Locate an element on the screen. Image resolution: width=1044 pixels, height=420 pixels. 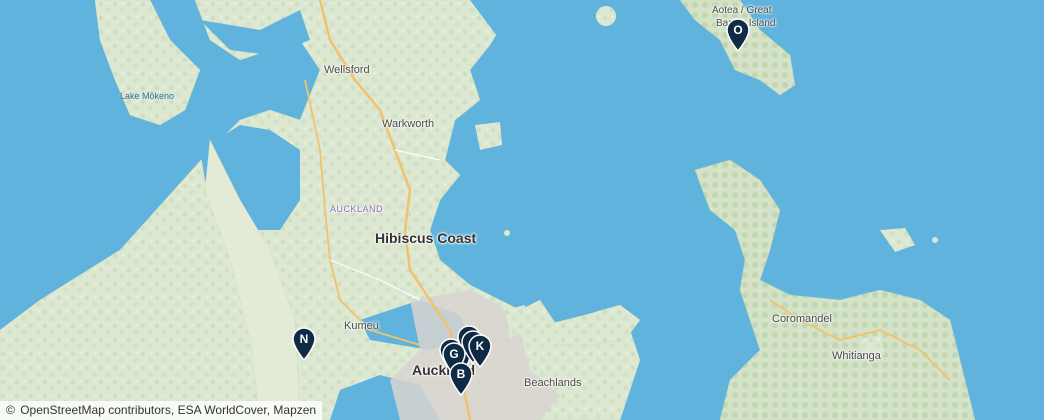
marker-label: B is located at coordinates (461, 374).